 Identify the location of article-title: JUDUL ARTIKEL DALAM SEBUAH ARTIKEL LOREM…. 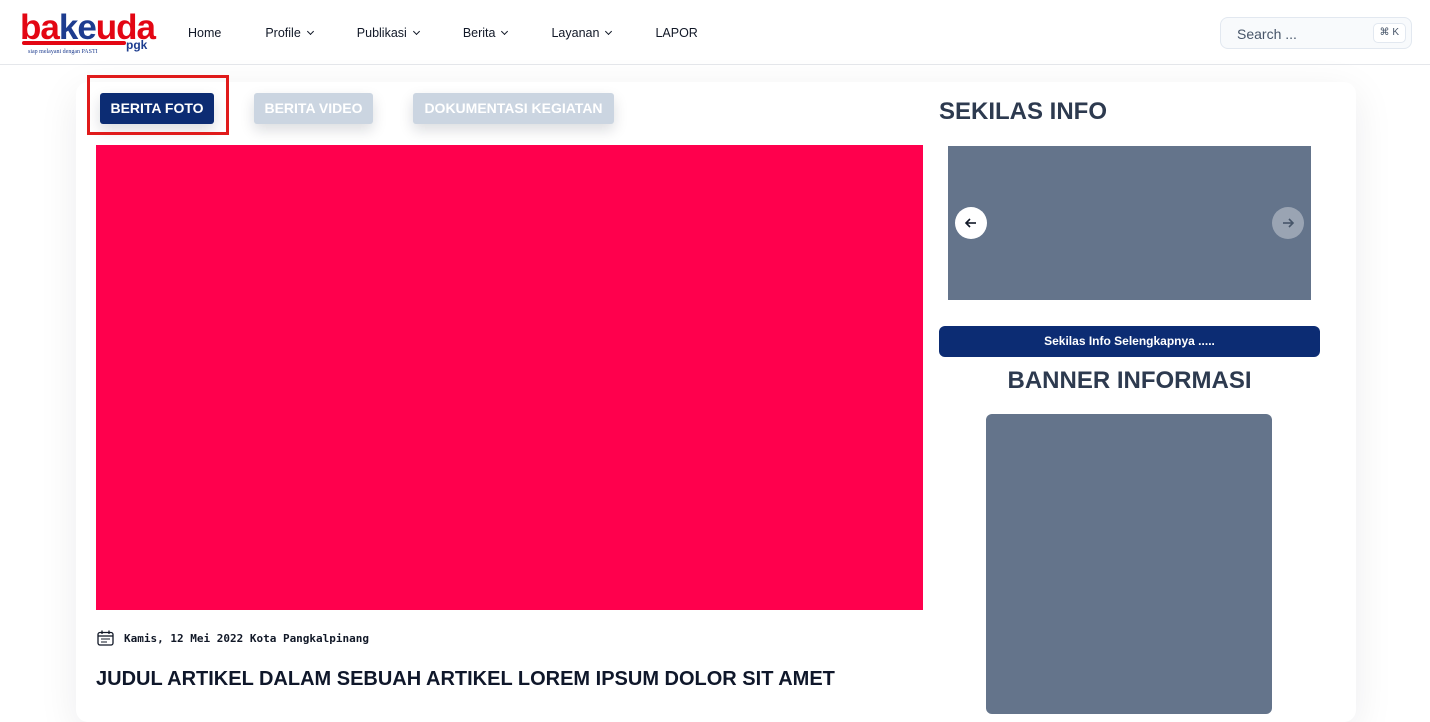
(465, 679).